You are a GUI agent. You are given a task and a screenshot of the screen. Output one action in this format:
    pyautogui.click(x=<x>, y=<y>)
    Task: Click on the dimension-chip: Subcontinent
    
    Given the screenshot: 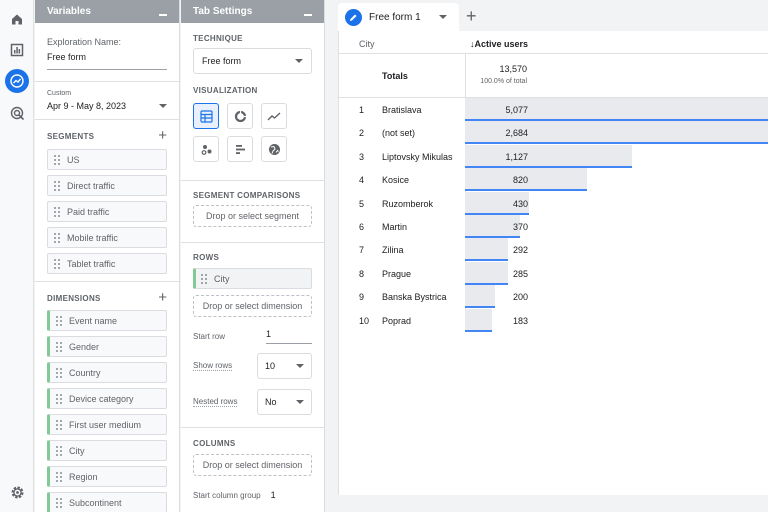 What is the action you would take?
    pyautogui.click(x=107, y=502)
    